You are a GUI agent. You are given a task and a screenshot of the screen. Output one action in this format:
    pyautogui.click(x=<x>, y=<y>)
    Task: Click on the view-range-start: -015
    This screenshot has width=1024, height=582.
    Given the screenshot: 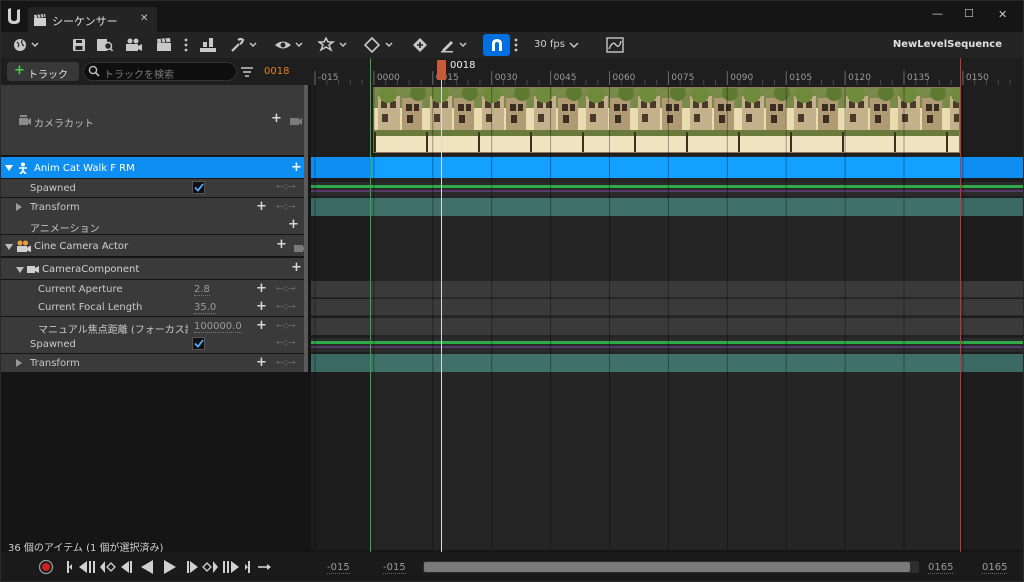 What is the action you would take?
    pyautogui.click(x=338, y=568)
    